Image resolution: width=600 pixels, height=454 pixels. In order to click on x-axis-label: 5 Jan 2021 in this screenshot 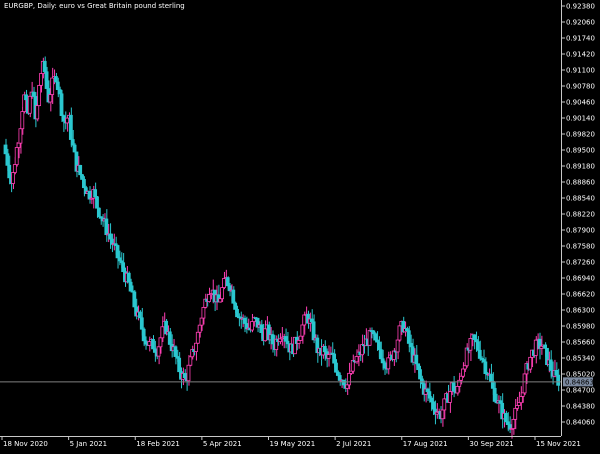, I will do `click(89, 444)`.